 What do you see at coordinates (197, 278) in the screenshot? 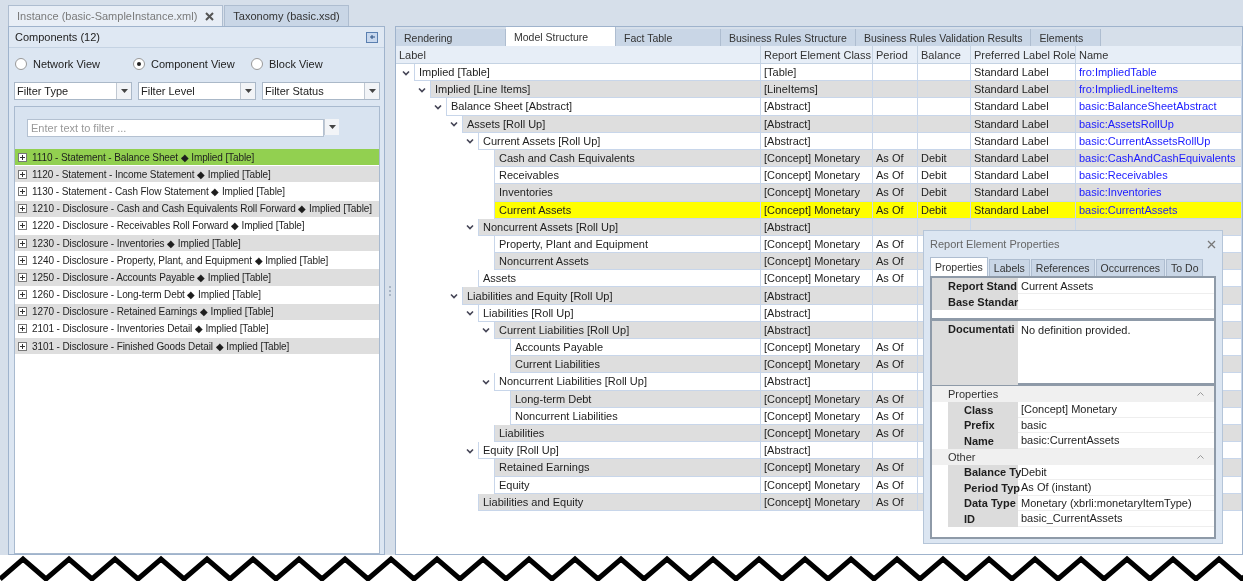
I see `component-item: 1250 - Disclosure - Accounts Payable ◆ Implied [Table]` at bounding box center [197, 278].